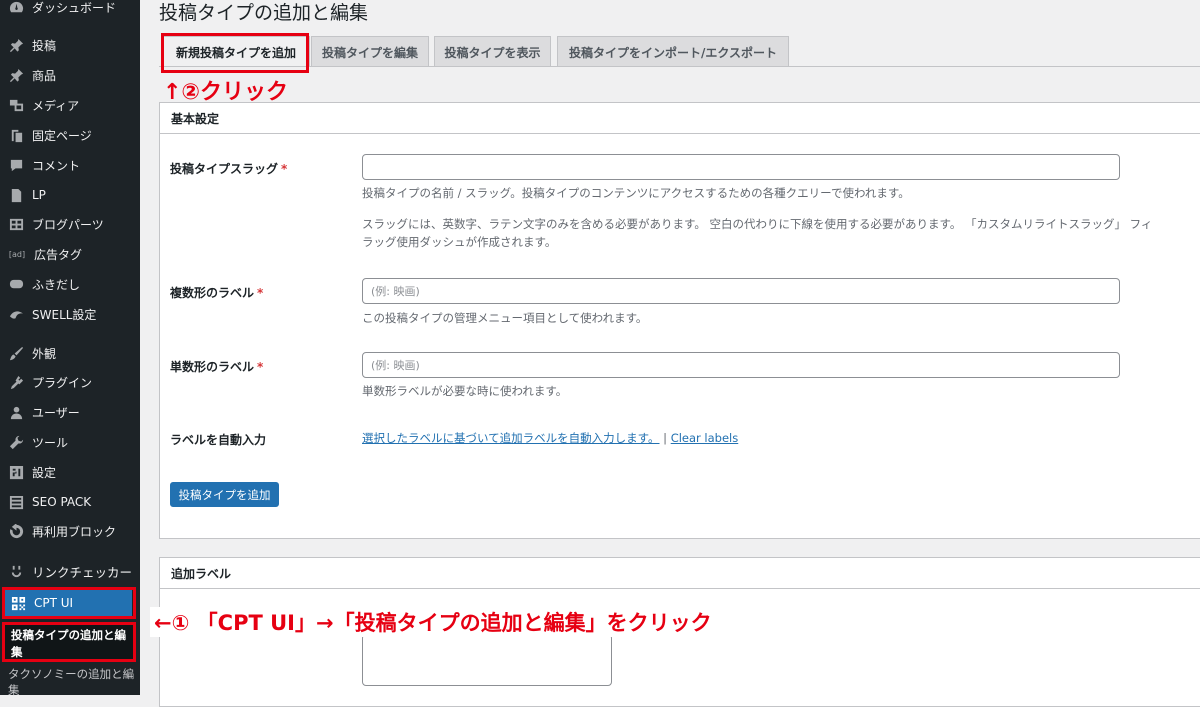 This screenshot has height=707, width=1200. What do you see at coordinates (16, 571) in the screenshot?
I see `link-checker-icon` at bounding box center [16, 571].